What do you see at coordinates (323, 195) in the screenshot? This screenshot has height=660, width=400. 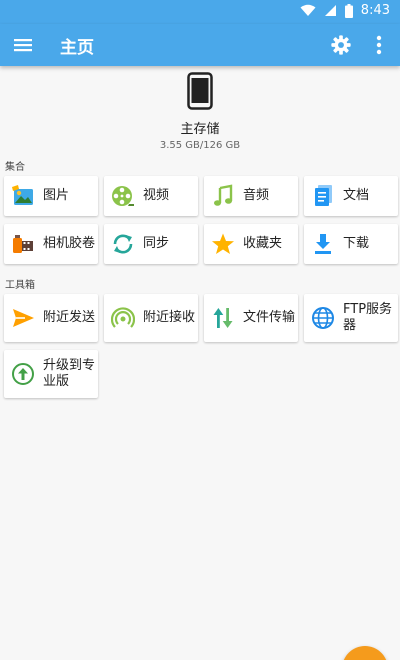 I see `document-icon` at bounding box center [323, 195].